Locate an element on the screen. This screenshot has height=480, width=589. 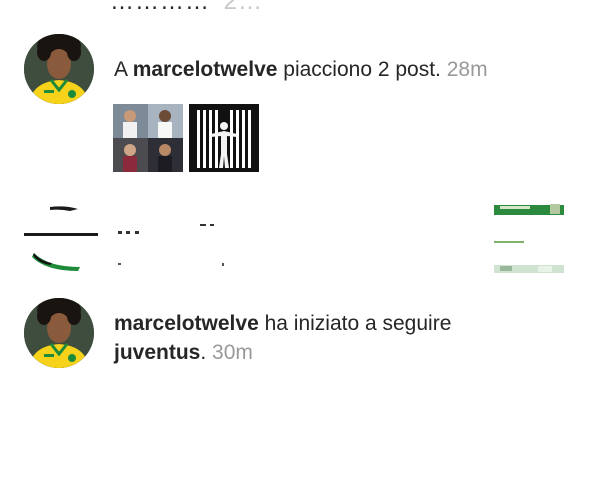
notification-time: 30m is located at coordinates (232, 352).